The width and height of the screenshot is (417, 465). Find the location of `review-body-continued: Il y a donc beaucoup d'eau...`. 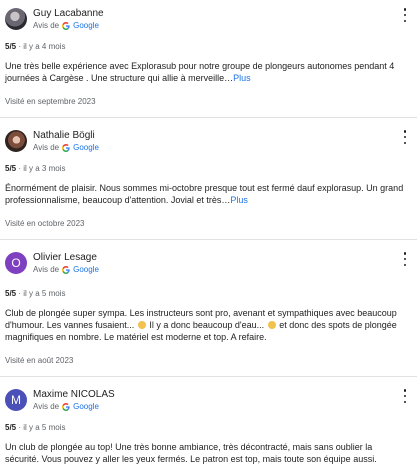

review-body-continued: Il y a donc beaucoup d'eau... is located at coordinates (207, 325).